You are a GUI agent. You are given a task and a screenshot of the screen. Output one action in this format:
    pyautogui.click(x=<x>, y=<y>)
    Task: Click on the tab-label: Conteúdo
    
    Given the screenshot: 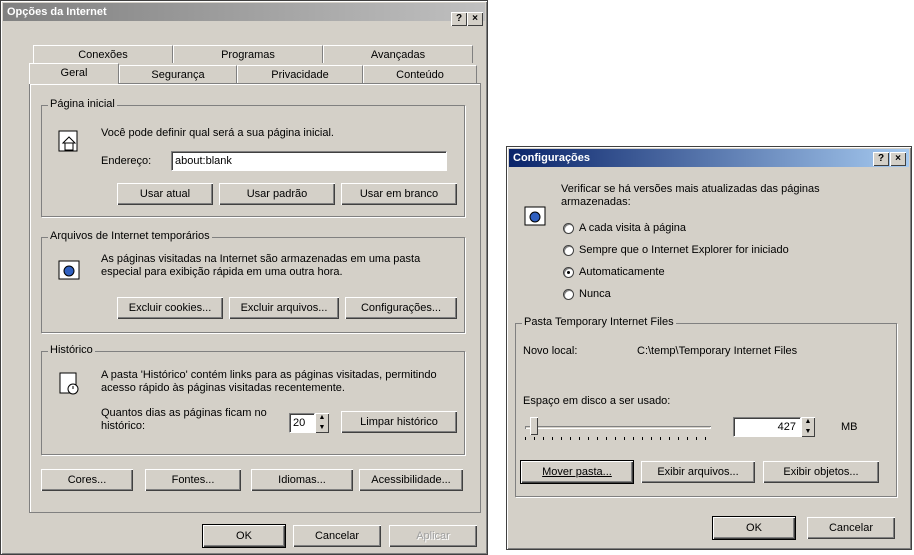 What is the action you would take?
    pyautogui.click(x=420, y=75)
    